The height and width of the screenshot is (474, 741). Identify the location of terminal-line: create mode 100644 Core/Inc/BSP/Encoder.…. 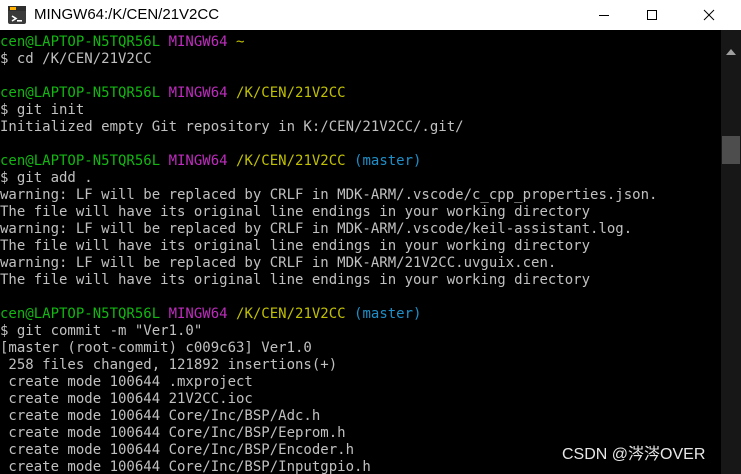
(177, 450).